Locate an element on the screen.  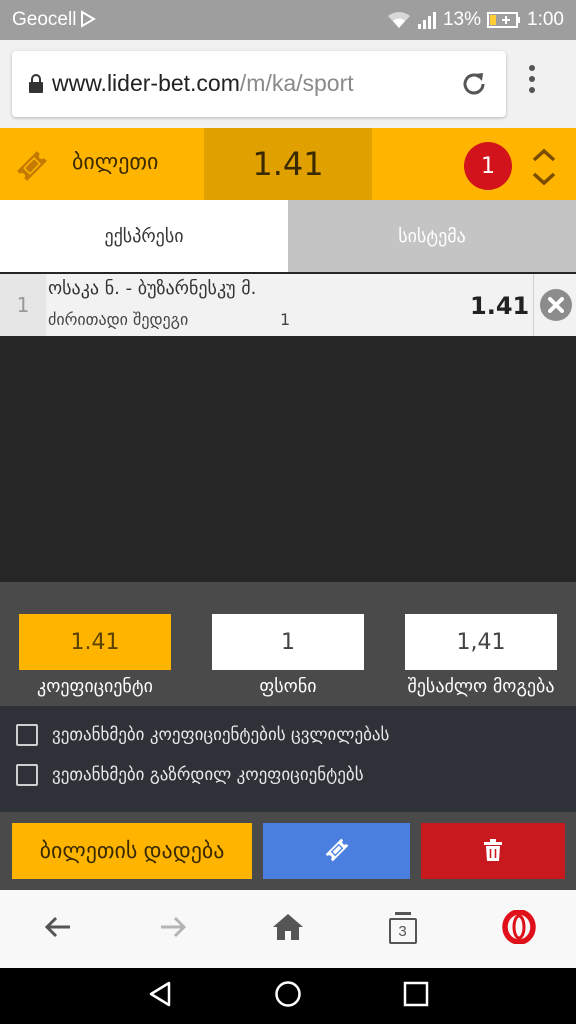
back-arrow-icon is located at coordinates (58, 929).